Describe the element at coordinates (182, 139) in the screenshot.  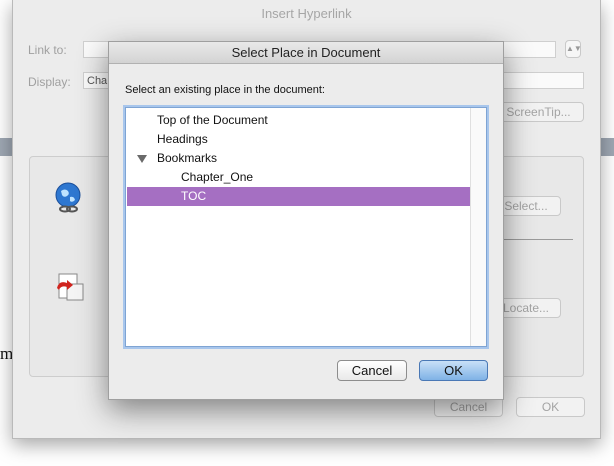
I see `list-item-label: Headings` at that location.